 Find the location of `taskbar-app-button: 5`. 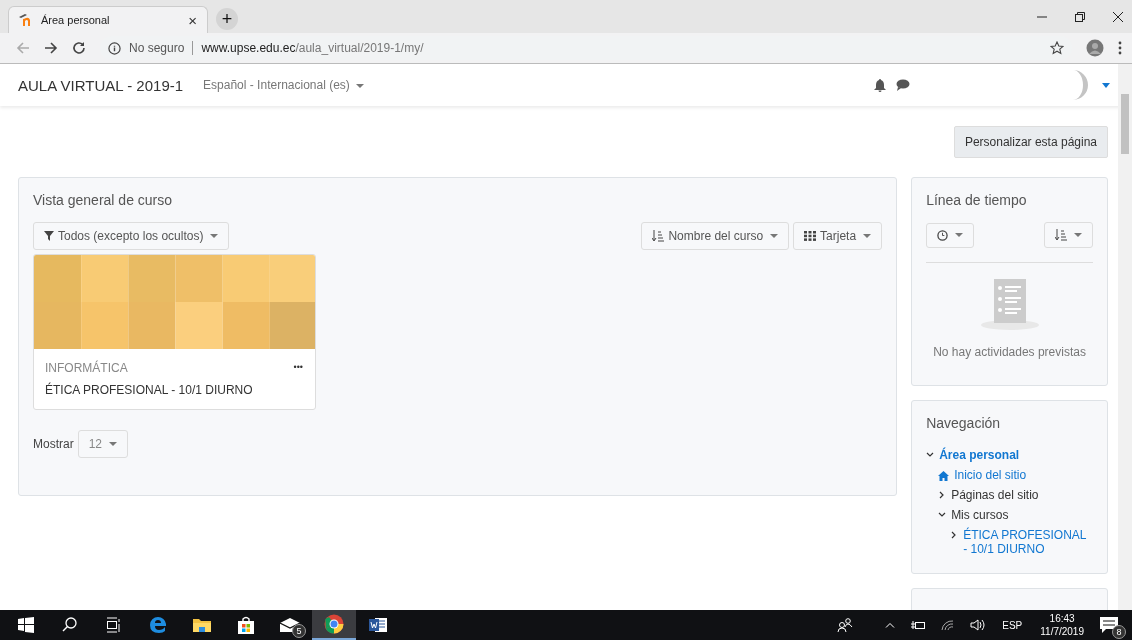

taskbar-app-button: 5 is located at coordinates (290, 625).